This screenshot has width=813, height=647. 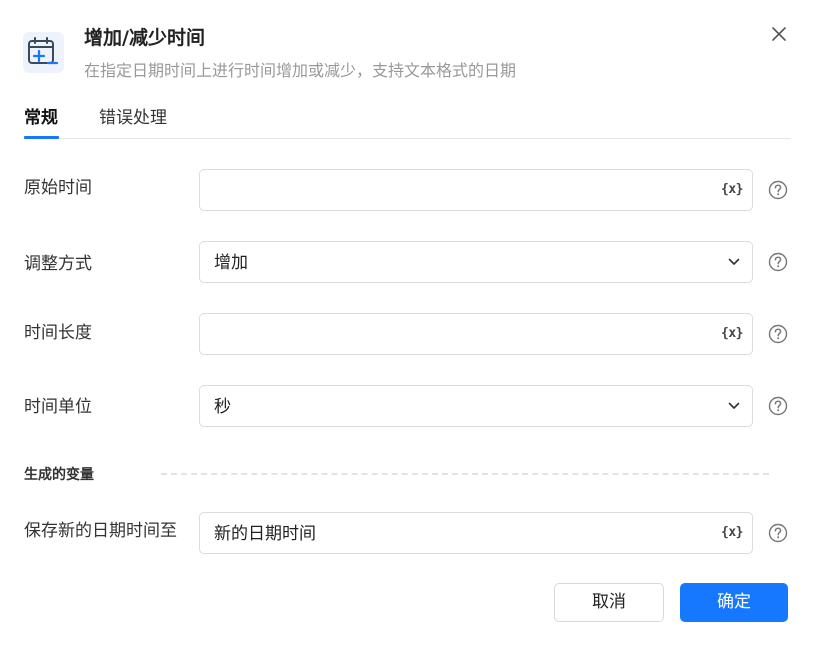 What do you see at coordinates (58, 407) in the screenshot?
I see `time-unit-label: 时间单位` at bounding box center [58, 407].